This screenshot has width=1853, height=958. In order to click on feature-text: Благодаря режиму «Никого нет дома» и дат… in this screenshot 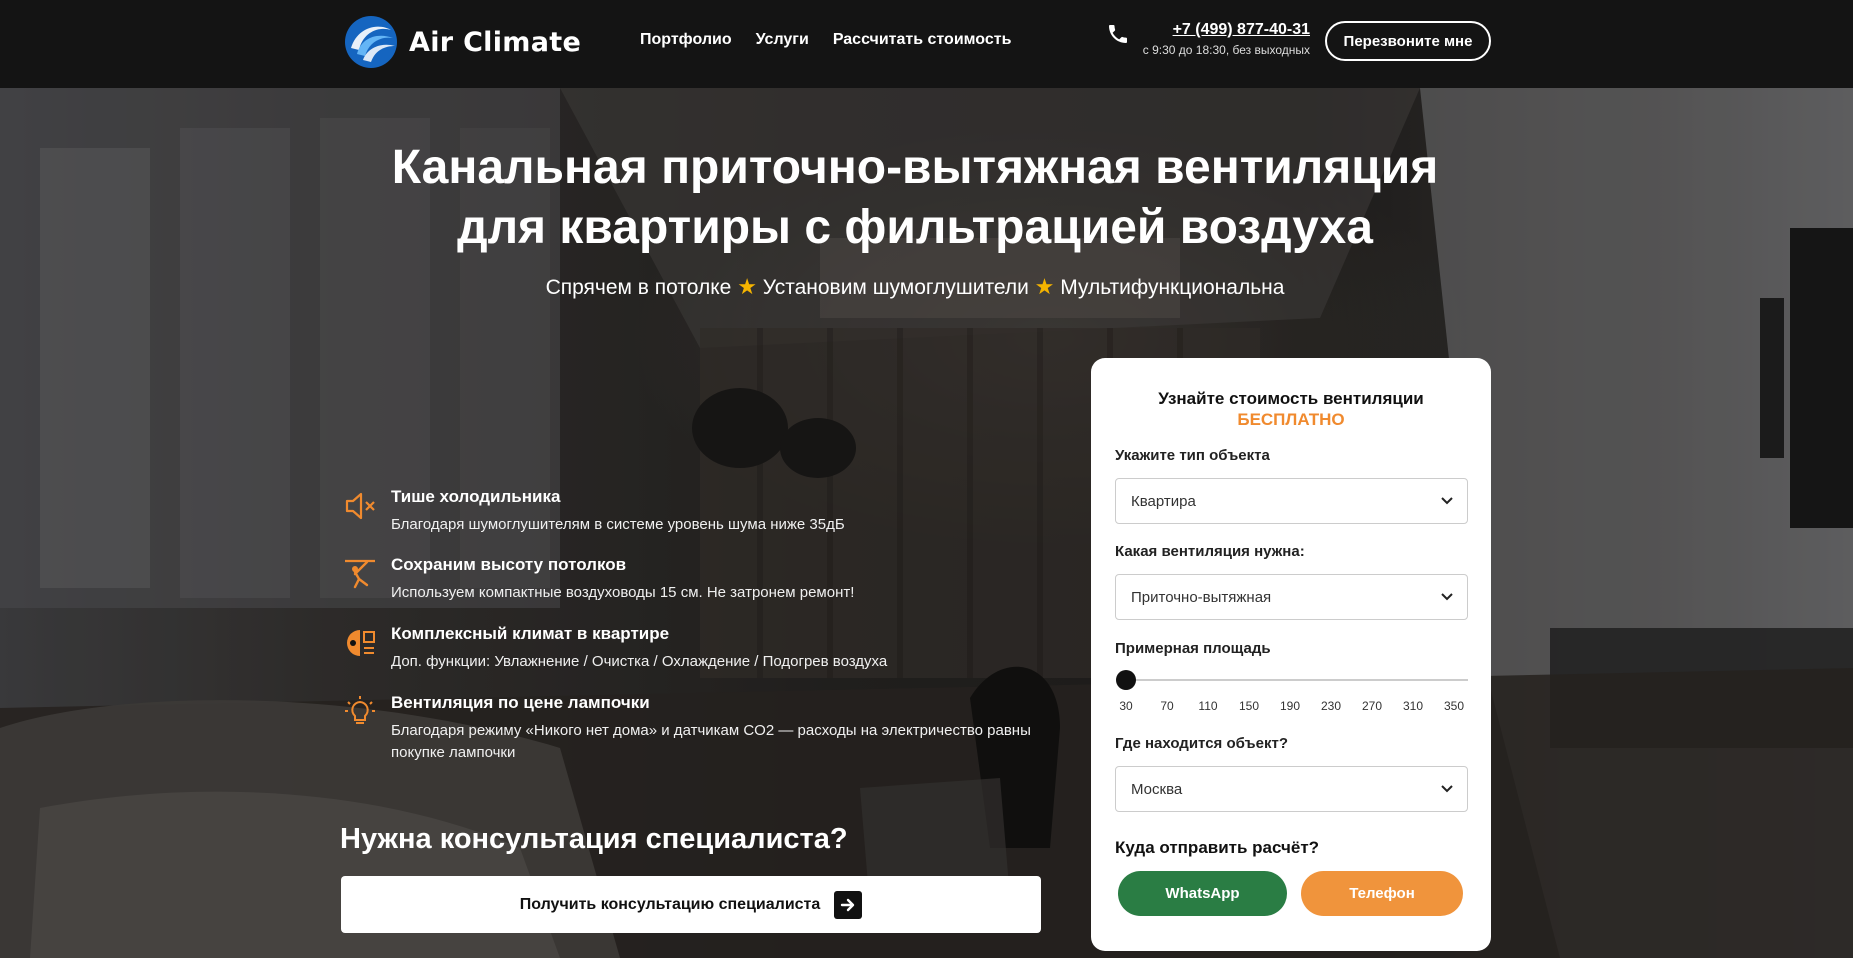, I will do `click(711, 741)`.